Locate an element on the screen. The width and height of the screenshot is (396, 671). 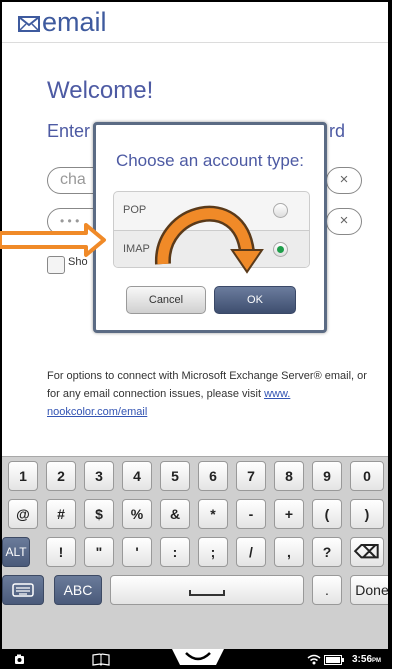
key-4: 4 is located at coordinates (137, 476).